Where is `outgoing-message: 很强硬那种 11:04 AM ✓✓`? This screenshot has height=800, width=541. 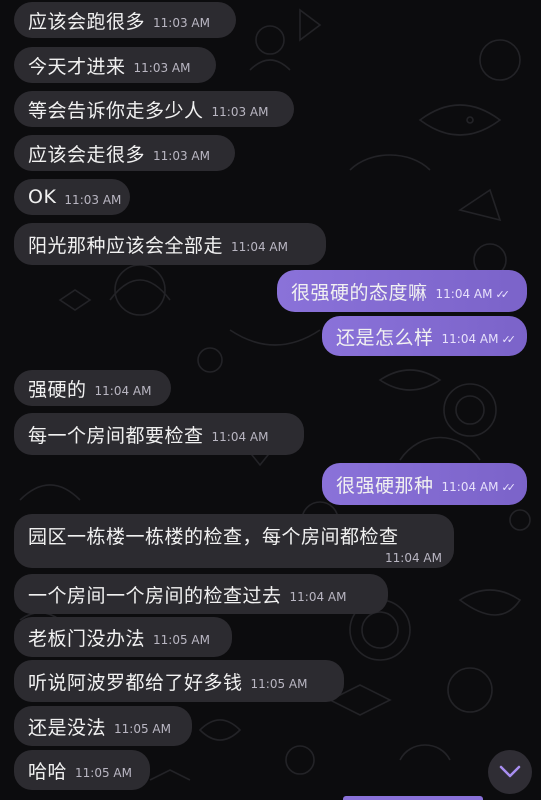 outgoing-message: 很强硬那种 11:04 AM ✓✓ is located at coordinates (424, 484).